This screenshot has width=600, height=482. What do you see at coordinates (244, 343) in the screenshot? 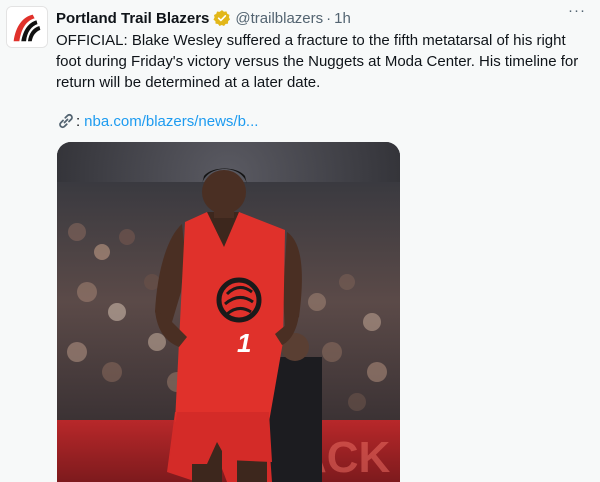
I see `jersey-number: 1` at bounding box center [244, 343].